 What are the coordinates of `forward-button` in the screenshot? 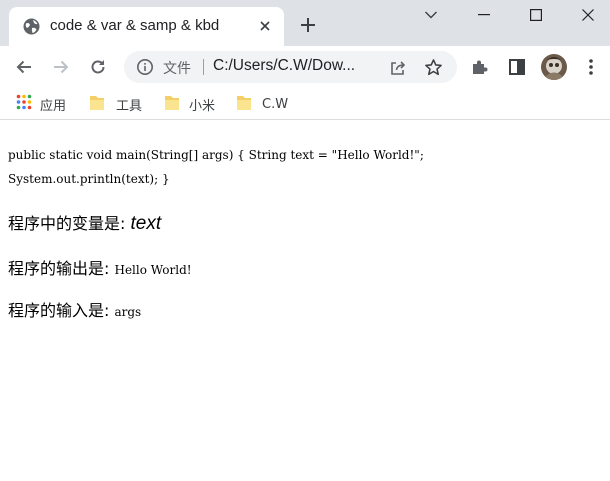 It's located at (61, 67).